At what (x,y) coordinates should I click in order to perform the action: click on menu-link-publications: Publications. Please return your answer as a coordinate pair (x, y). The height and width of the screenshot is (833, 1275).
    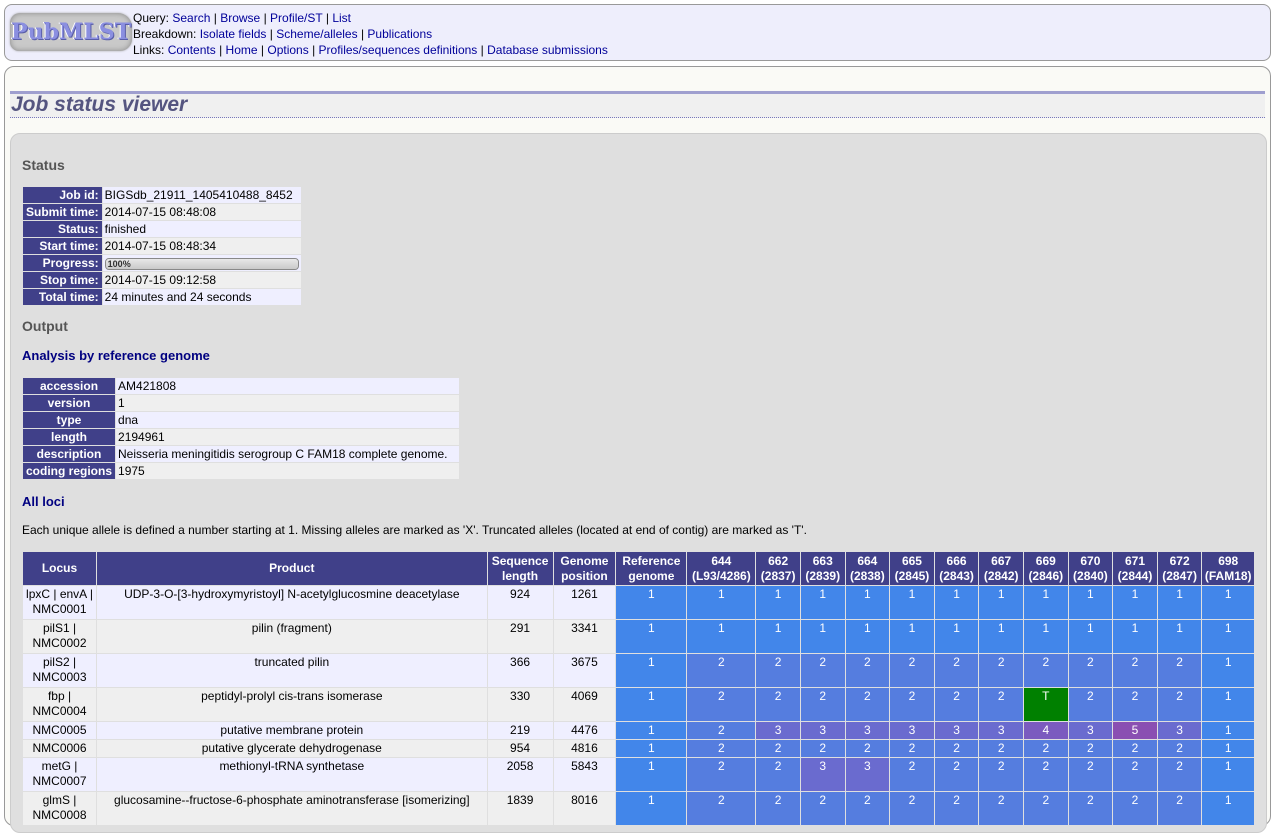
    Looking at the image, I should click on (399, 34).